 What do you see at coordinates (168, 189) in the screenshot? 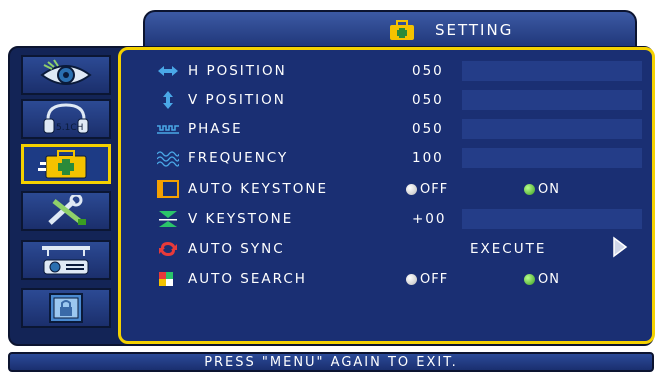
I see `keystone-frame-icon` at bounding box center [168, 189].